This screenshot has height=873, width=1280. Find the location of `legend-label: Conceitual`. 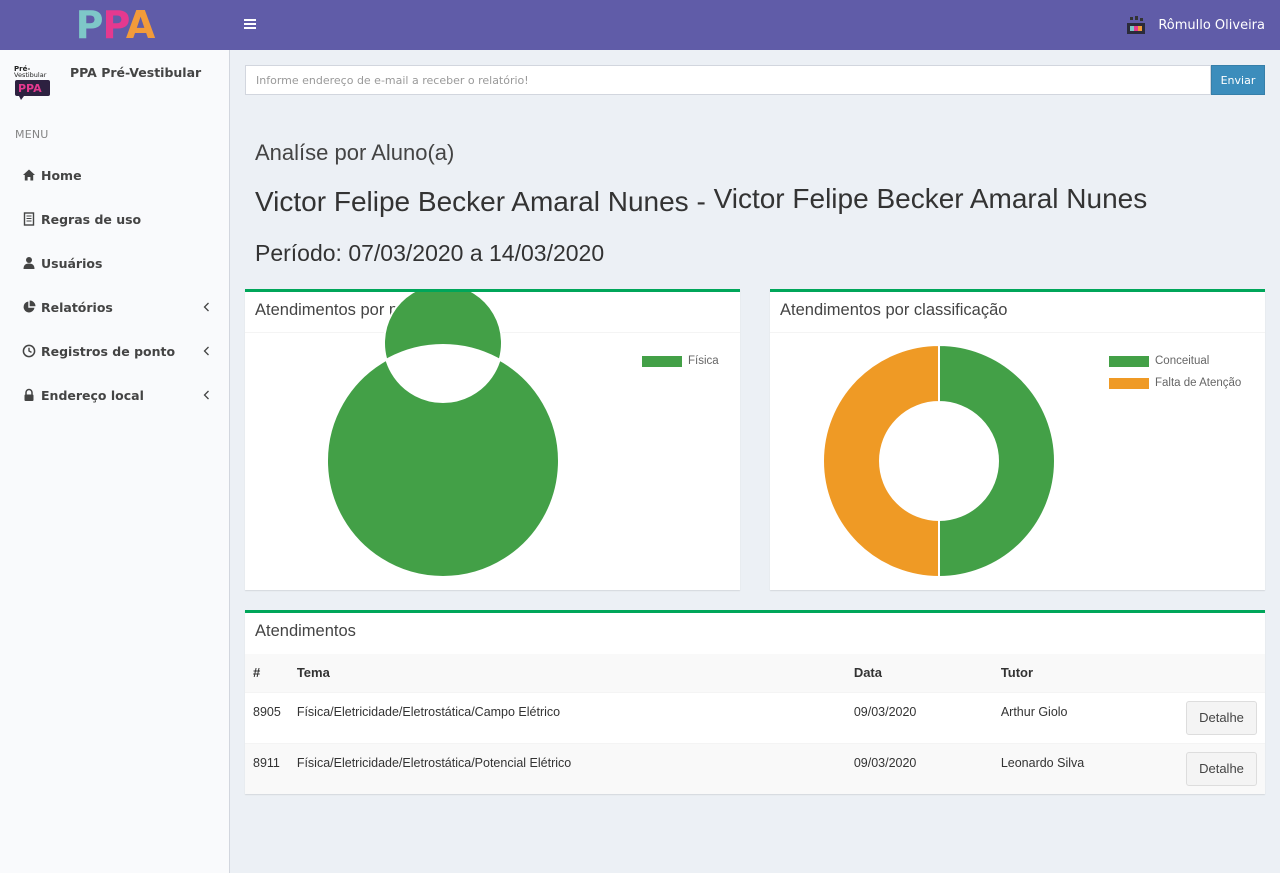

legend-label: Conceitual is located at coordinates (1182, 361).